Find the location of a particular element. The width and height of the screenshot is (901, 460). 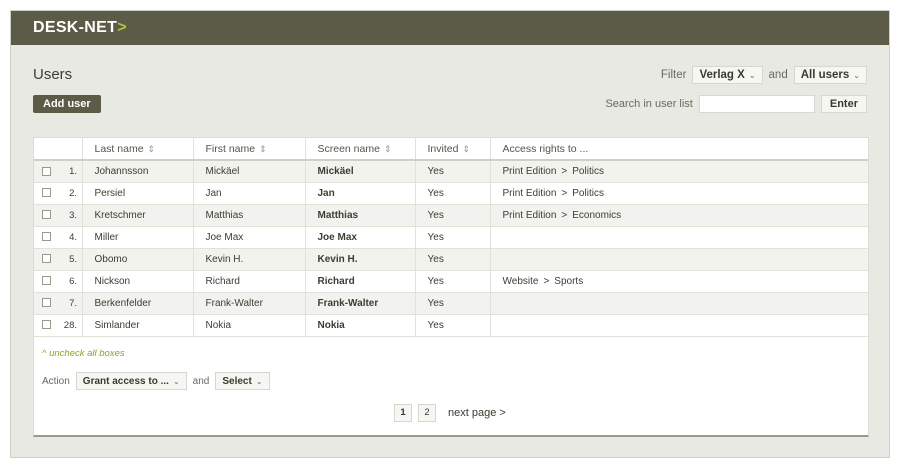

row-number: 4. is located at coordinates (73, 237).